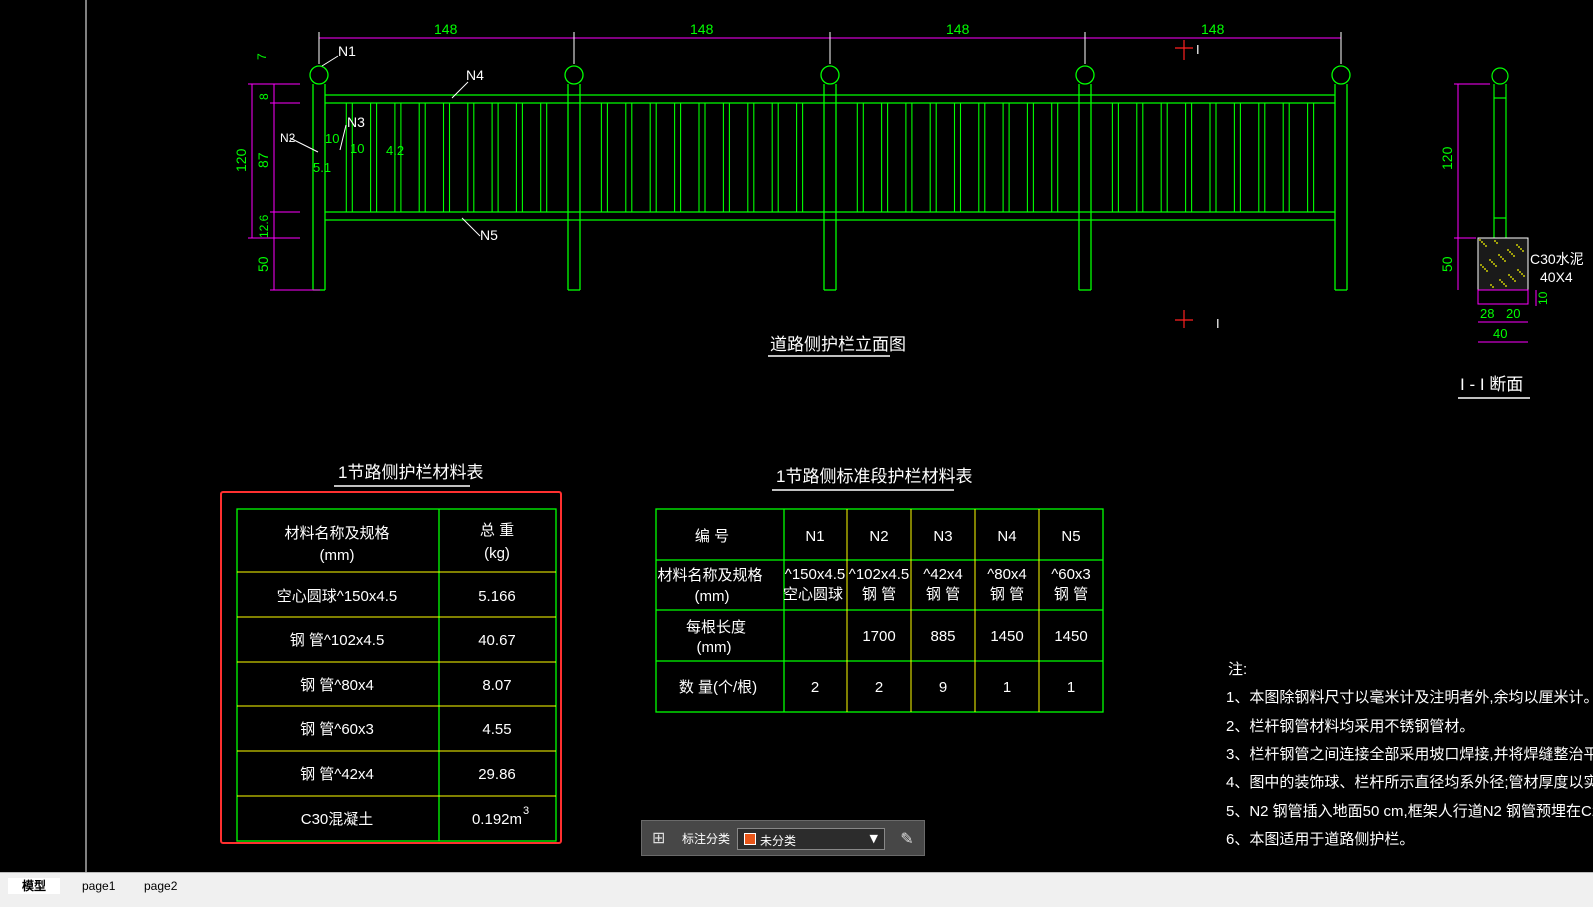  Describe the element at coordinates (1487, 313) in the screenshot. I see `section-dim-28: 28` at that location.